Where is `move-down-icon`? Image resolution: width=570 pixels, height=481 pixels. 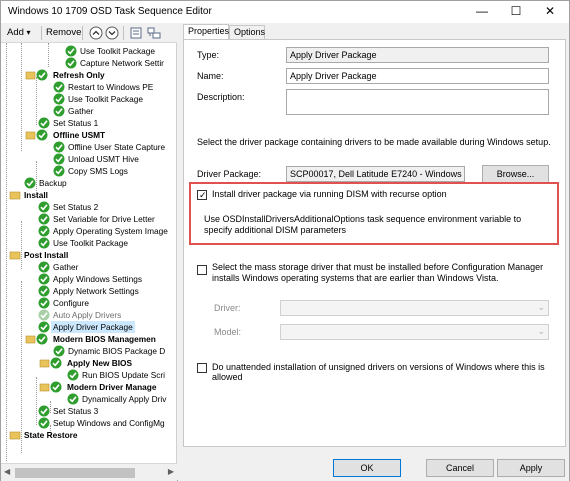 move-down-icon is located at coordinates (112, 33).